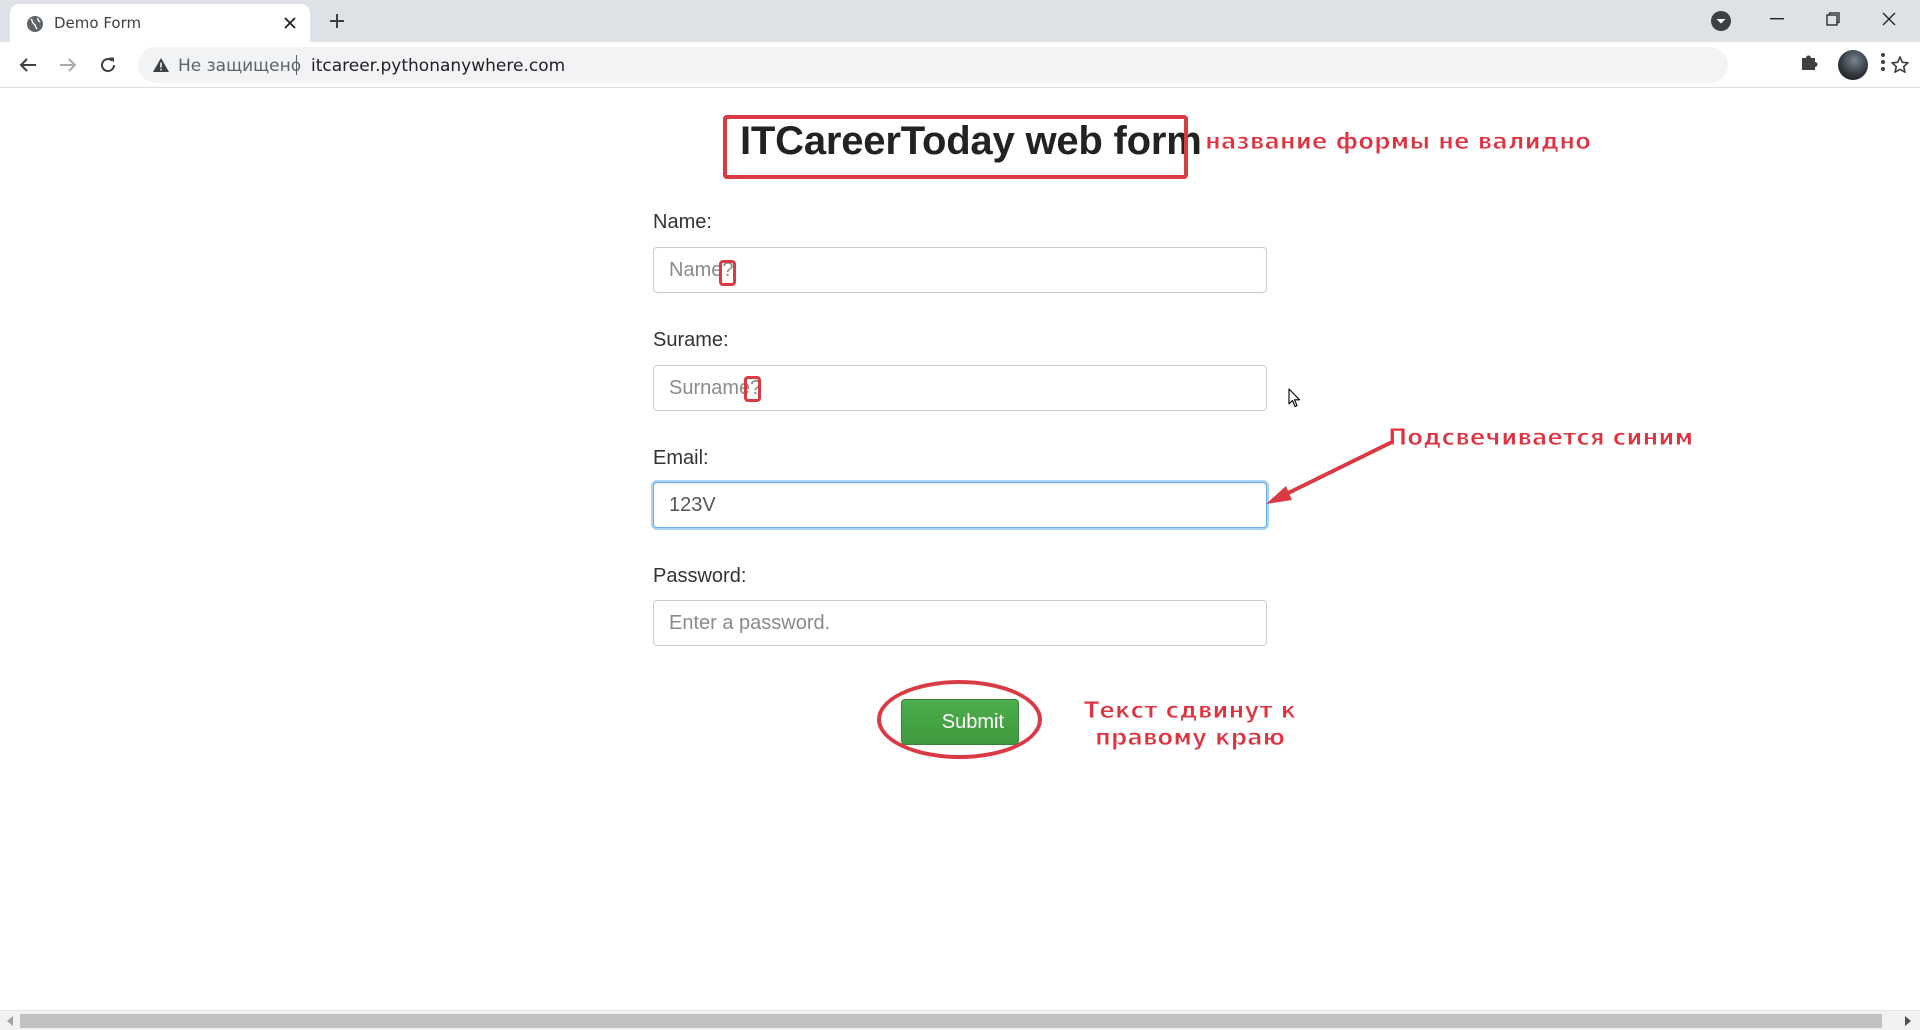 This screenshot has width=1920, height=1030. What do you see at coordinates (1398, 142) in the screenshot?
I see `title-annotation: название формы не валидно` at bounding box center [1398, 142].